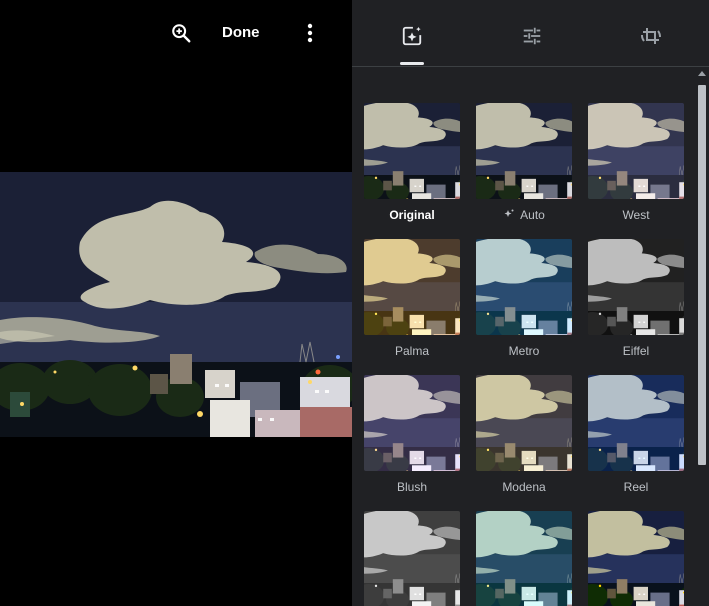 The image size is (709, 606). I want to click on filter-label-text: Modena, so click(524, 487).